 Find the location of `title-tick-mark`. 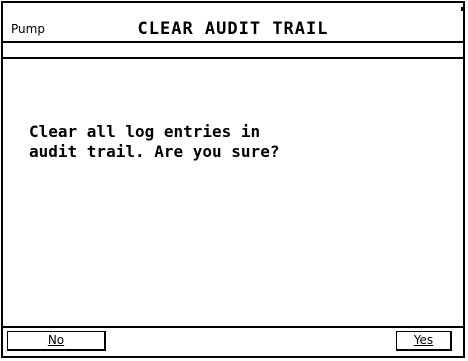

title-tick-mark is located at coordinates (462, 9).